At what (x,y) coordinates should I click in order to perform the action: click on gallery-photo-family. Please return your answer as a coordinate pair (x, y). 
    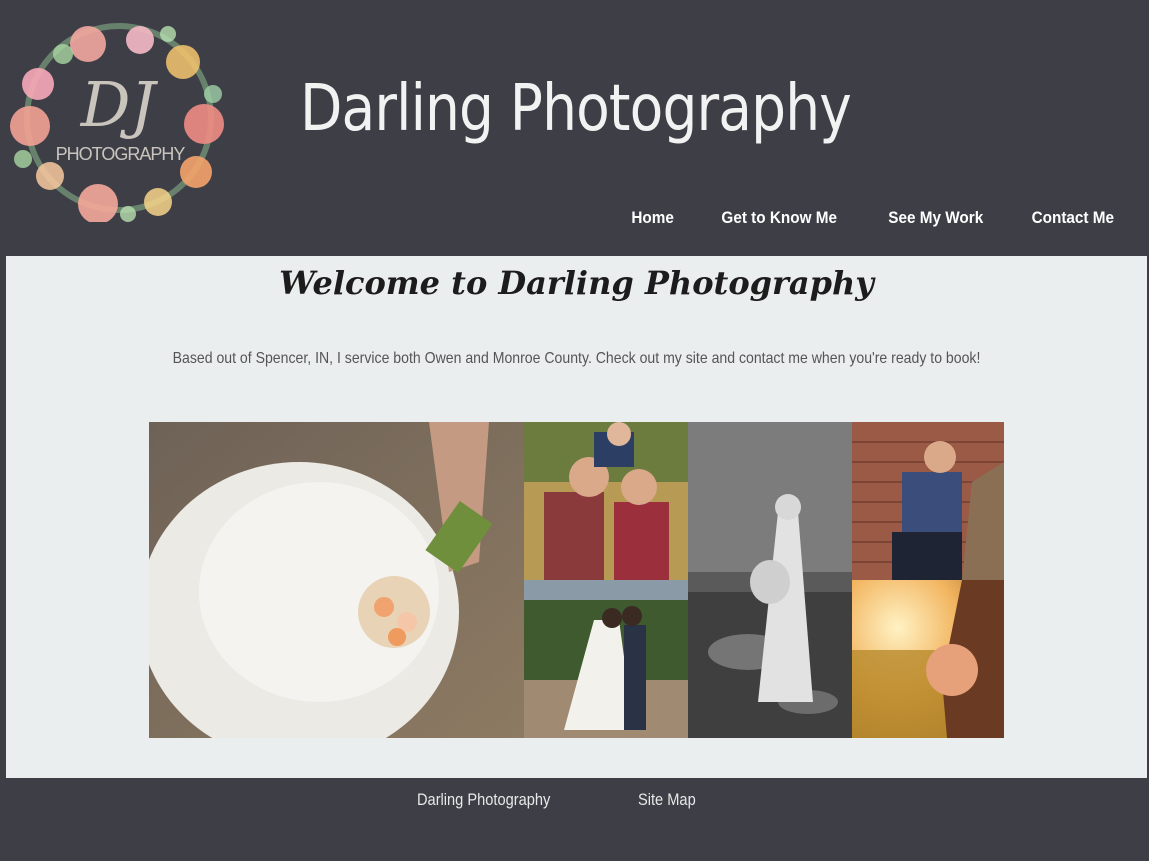
    Looking at the image, I should click on (606, 501).